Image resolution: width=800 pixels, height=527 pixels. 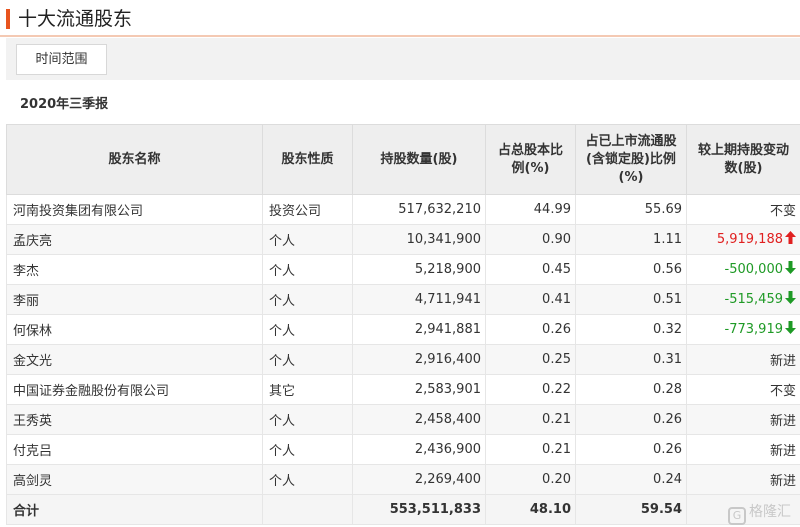 What do you see at coordinates (134, 209) in the screenshot?
I see `cell-name: 河南投资集团有限公司` at bounding box center [134, 209].